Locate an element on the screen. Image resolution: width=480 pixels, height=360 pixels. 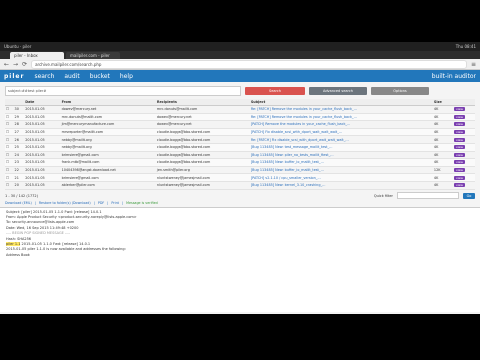
tab-piler: piler - Inbox is located at coordinates (37, 55).